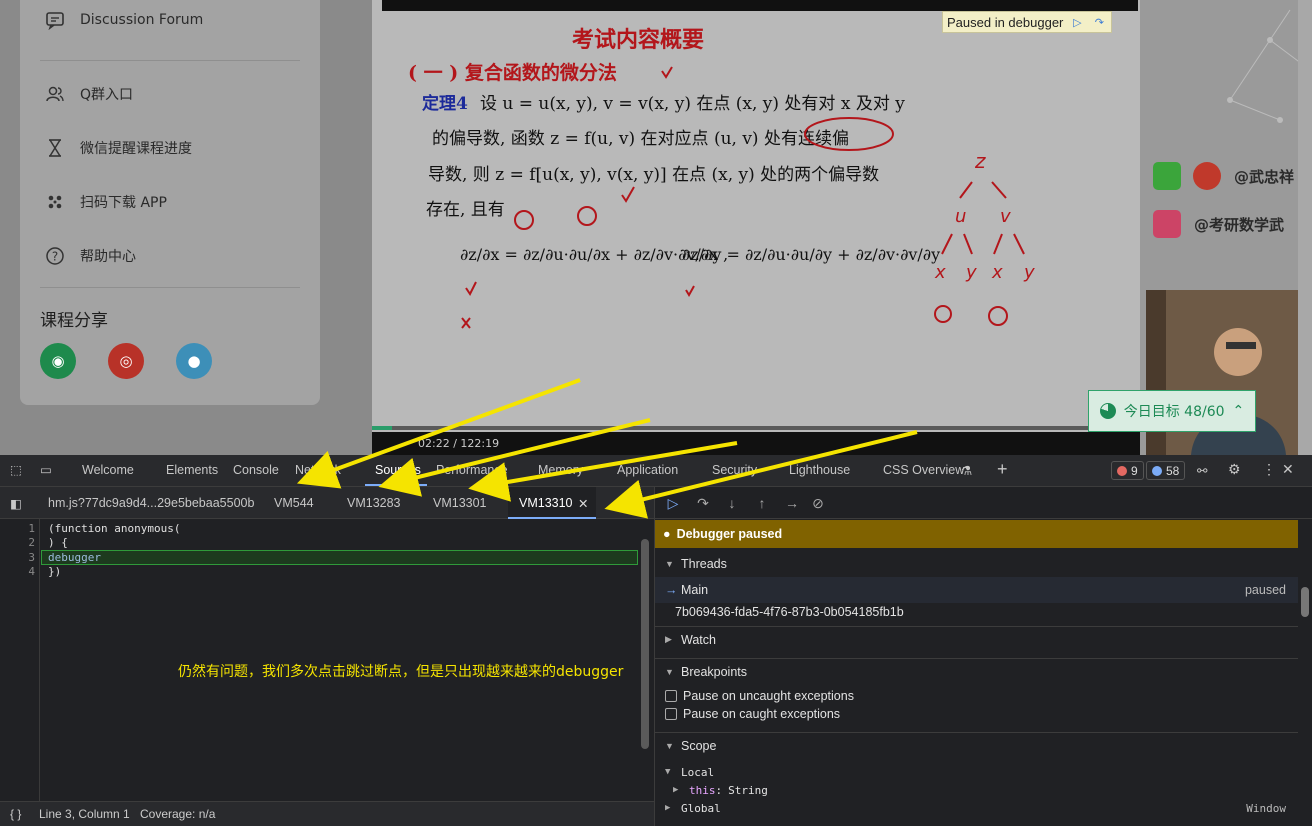  I want to click on line-number: 3, so click(31, 557).